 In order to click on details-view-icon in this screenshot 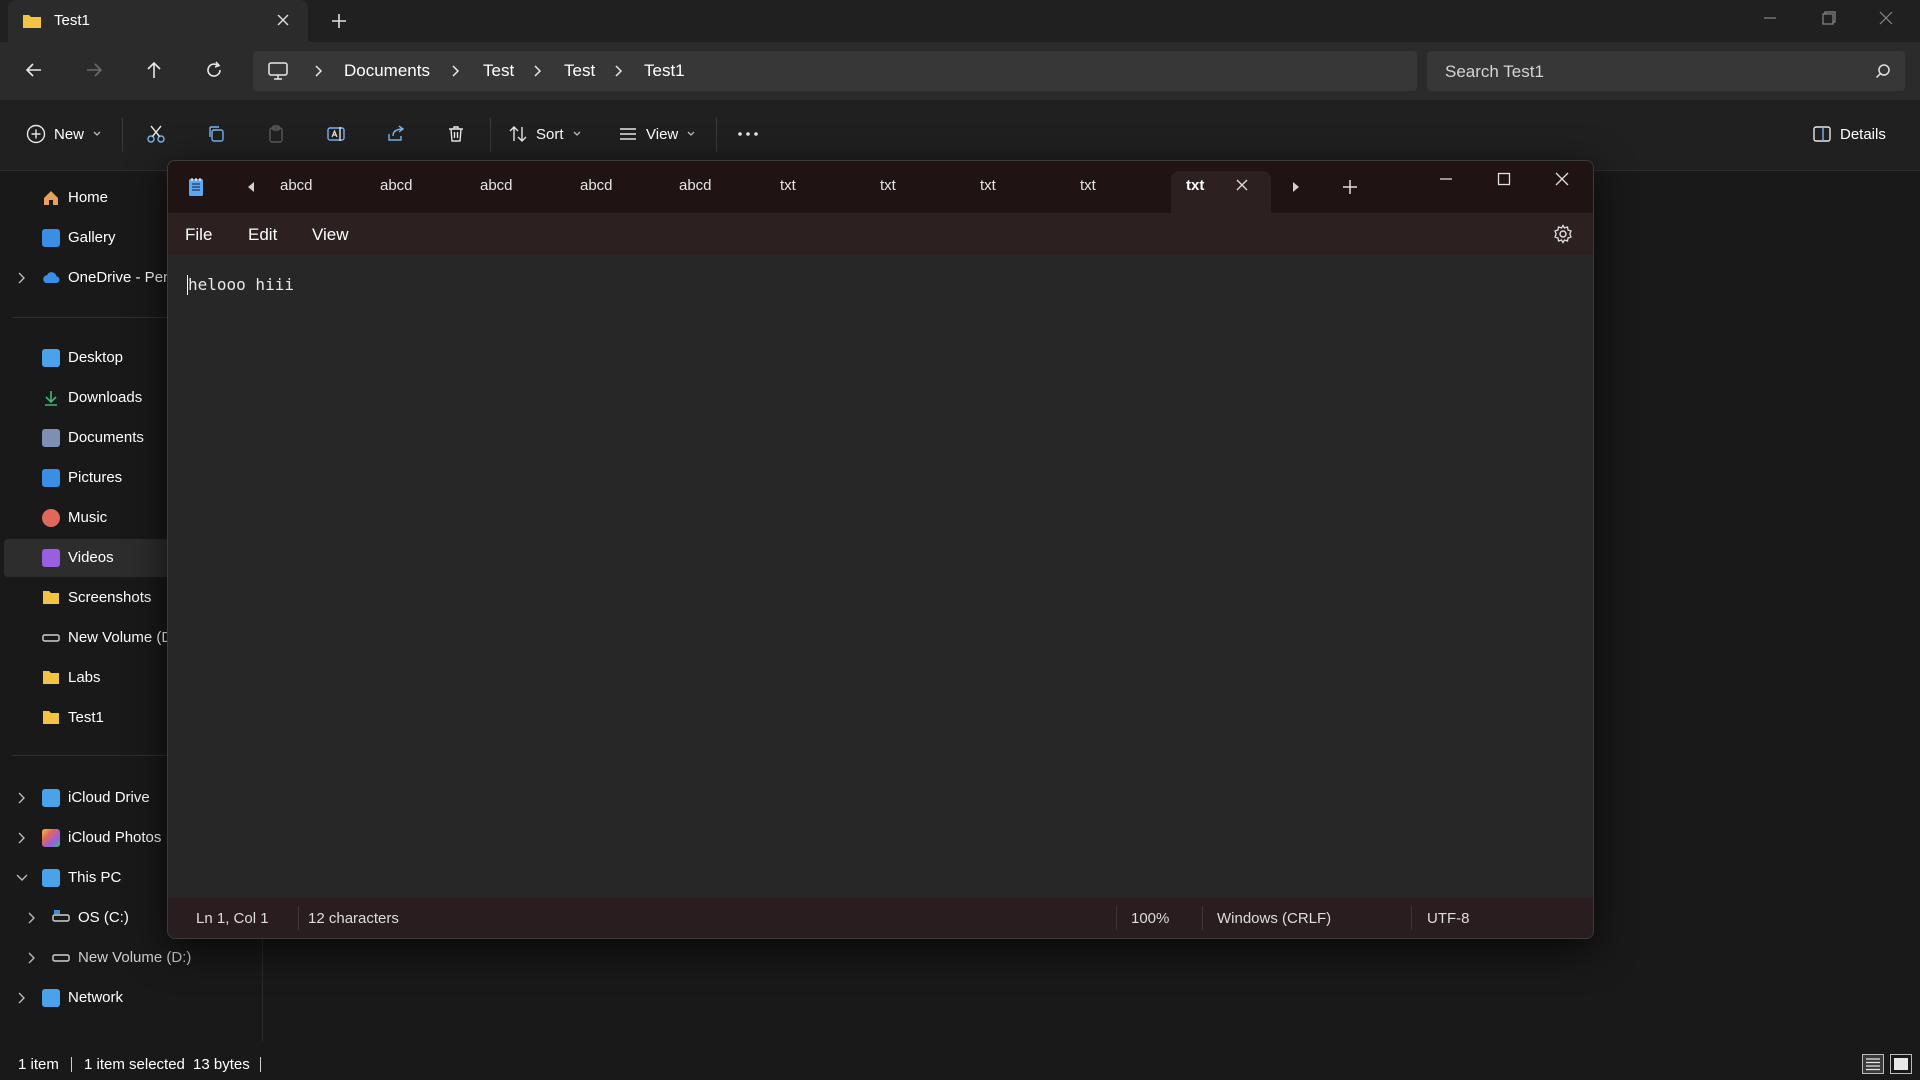, I will do `click(1873, 1064)`.